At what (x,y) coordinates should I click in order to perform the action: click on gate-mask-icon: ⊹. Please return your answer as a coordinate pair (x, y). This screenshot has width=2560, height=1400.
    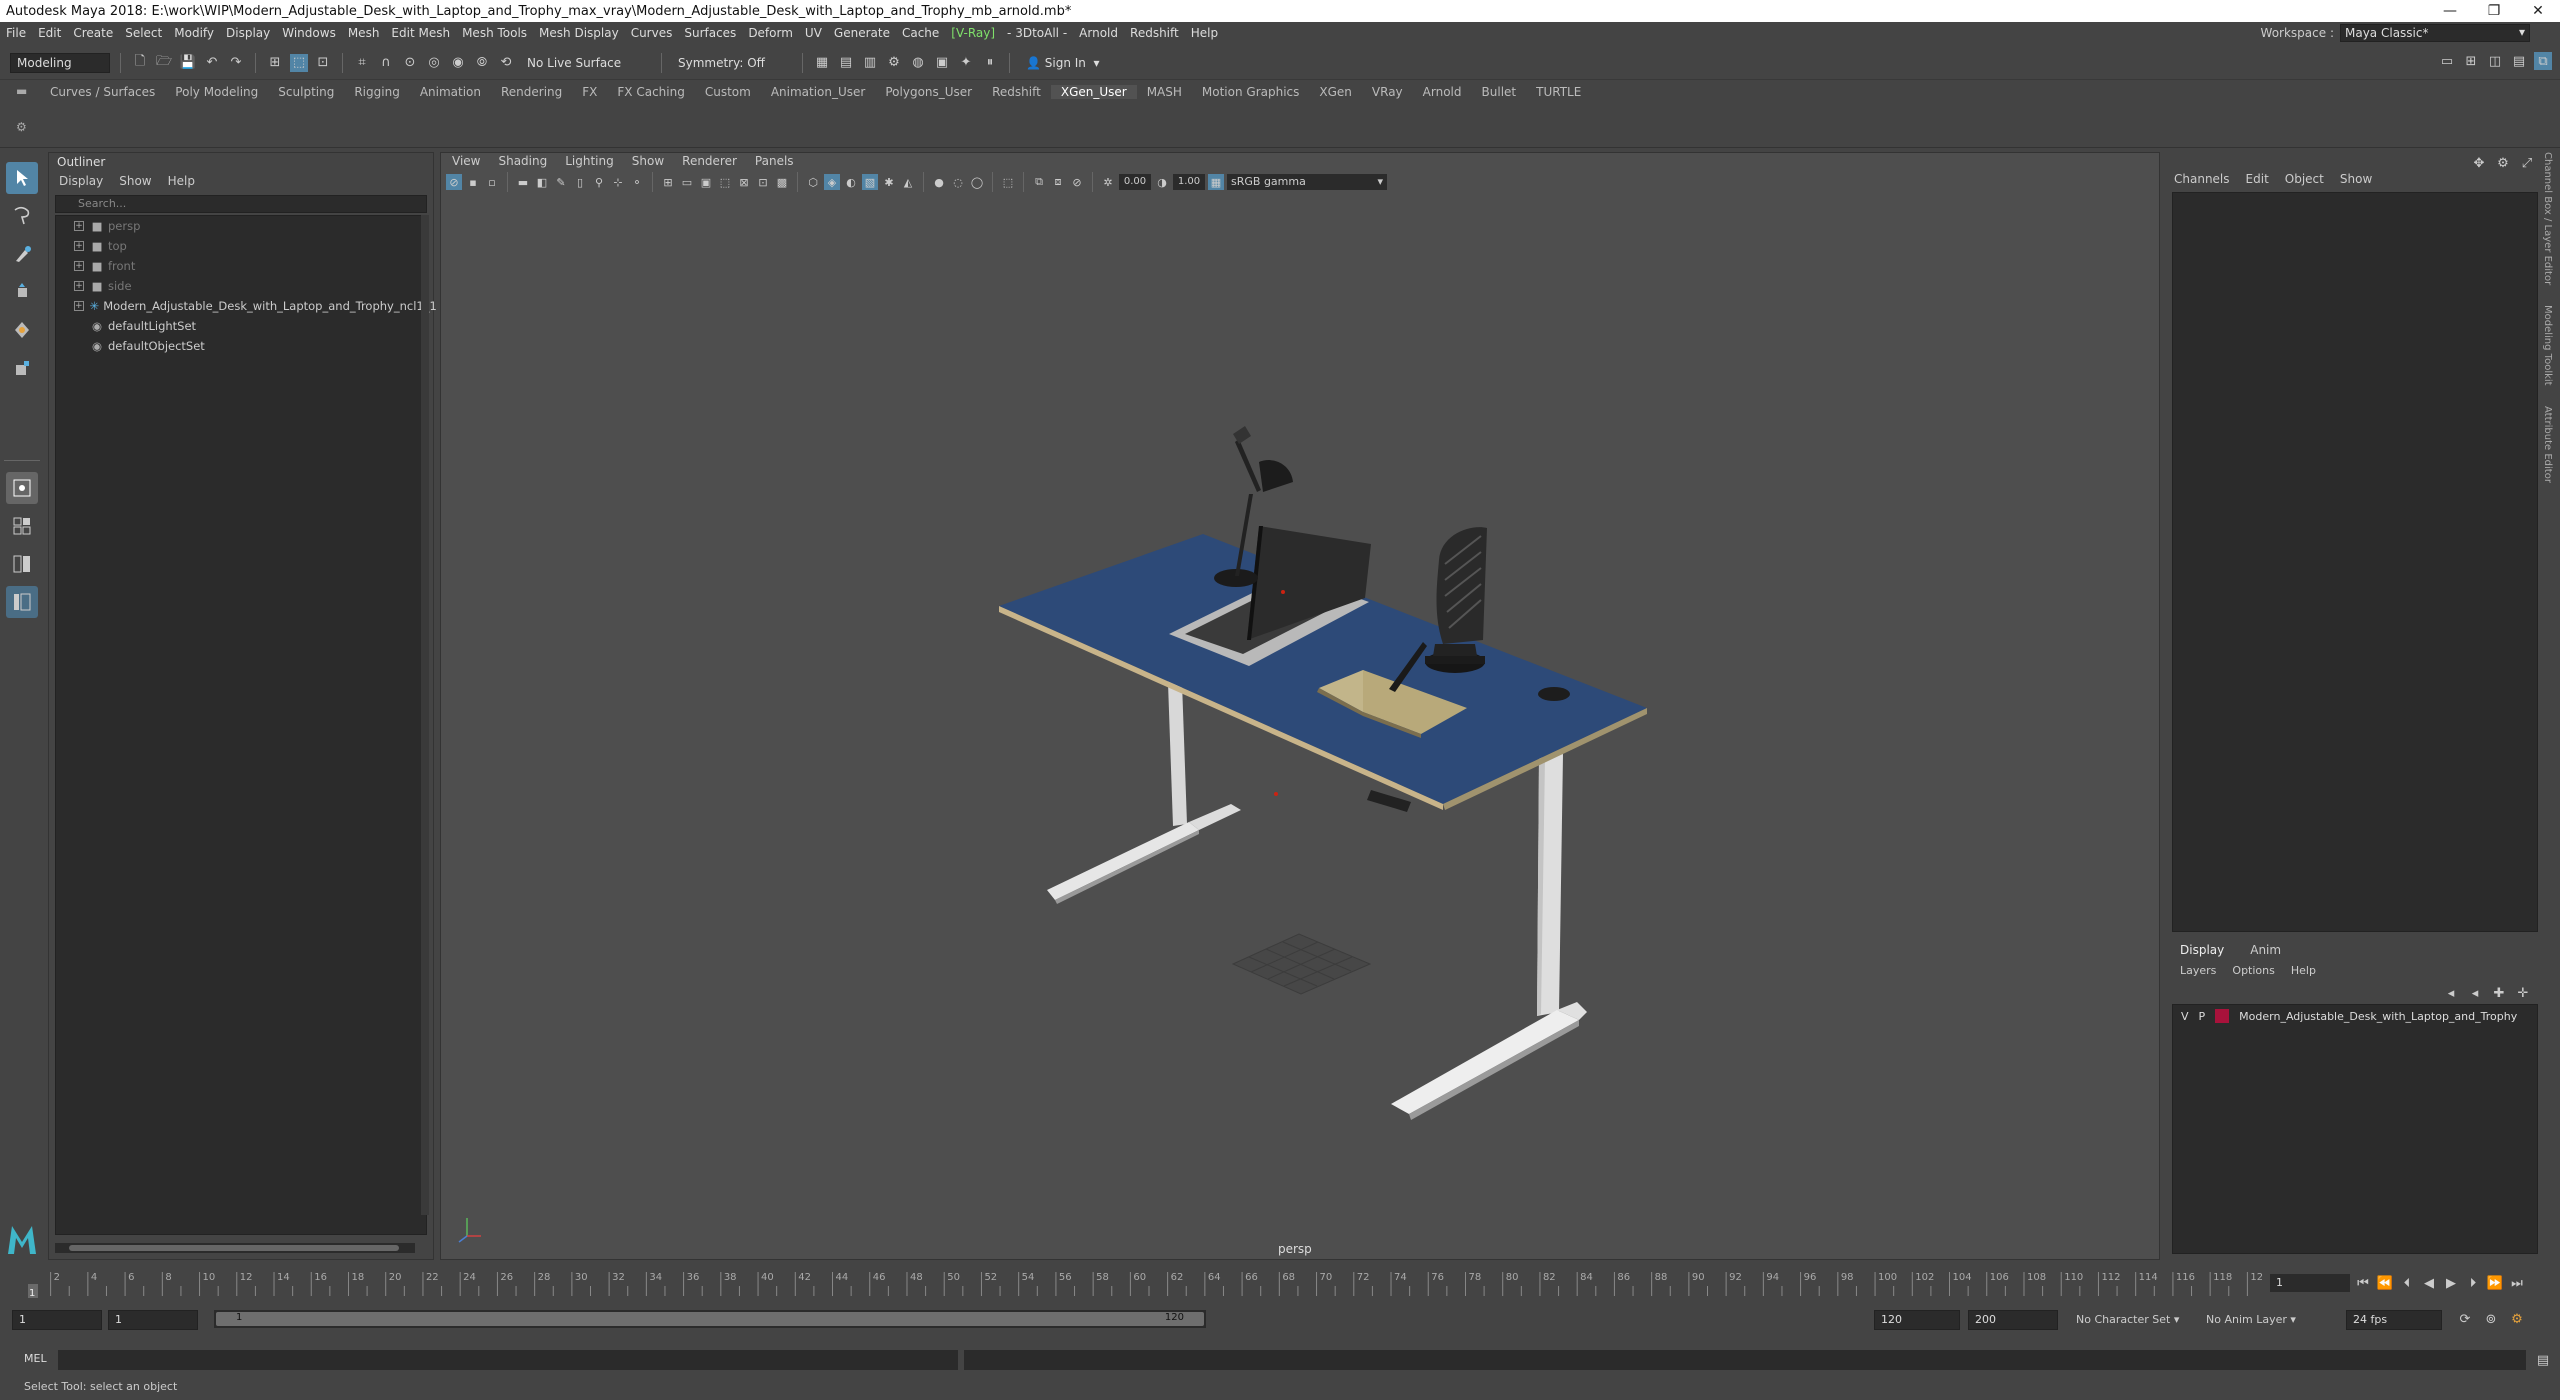
    Looking at the image, I should click on (618, 182).